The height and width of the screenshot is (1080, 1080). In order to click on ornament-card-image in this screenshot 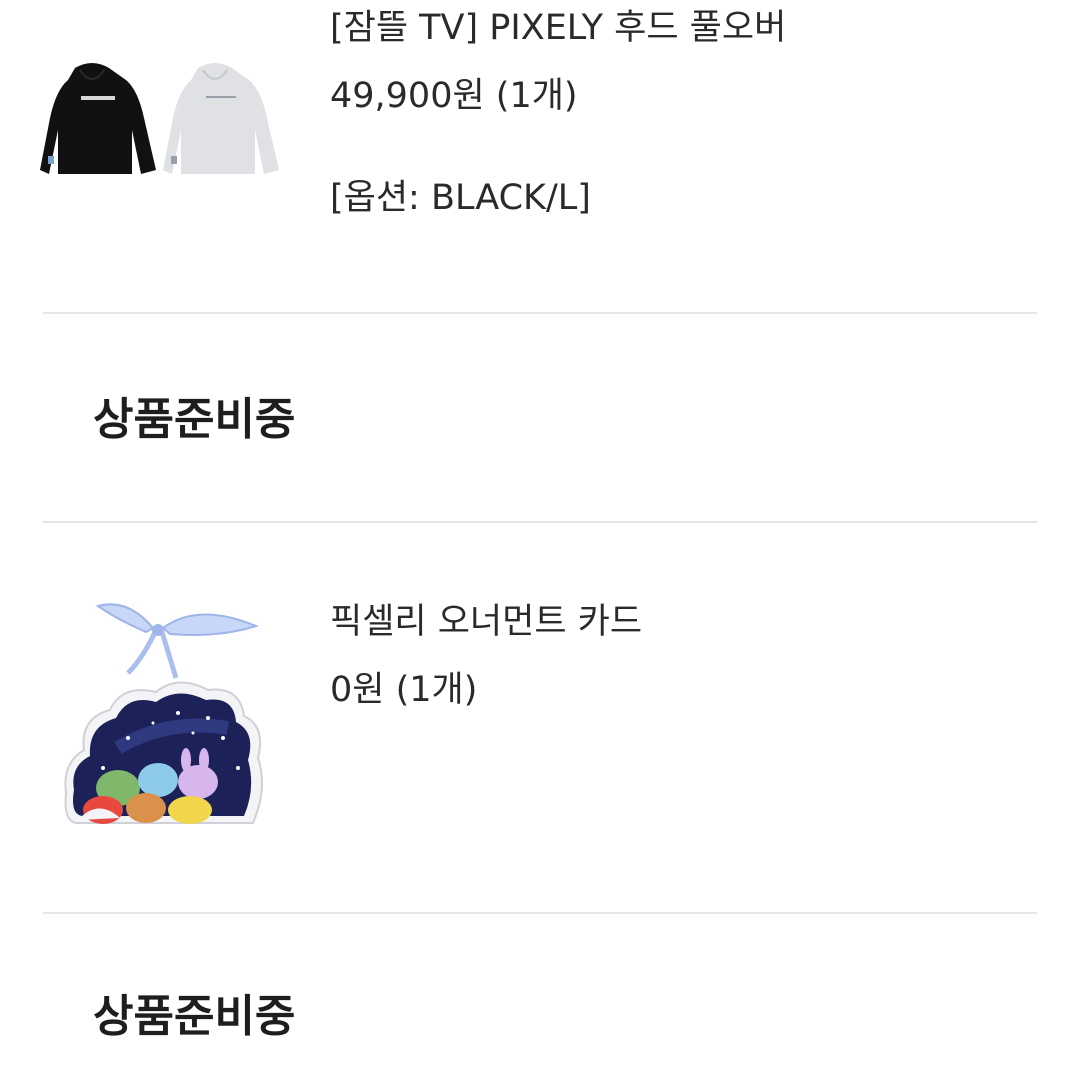, I will do `click(164, 720)`.